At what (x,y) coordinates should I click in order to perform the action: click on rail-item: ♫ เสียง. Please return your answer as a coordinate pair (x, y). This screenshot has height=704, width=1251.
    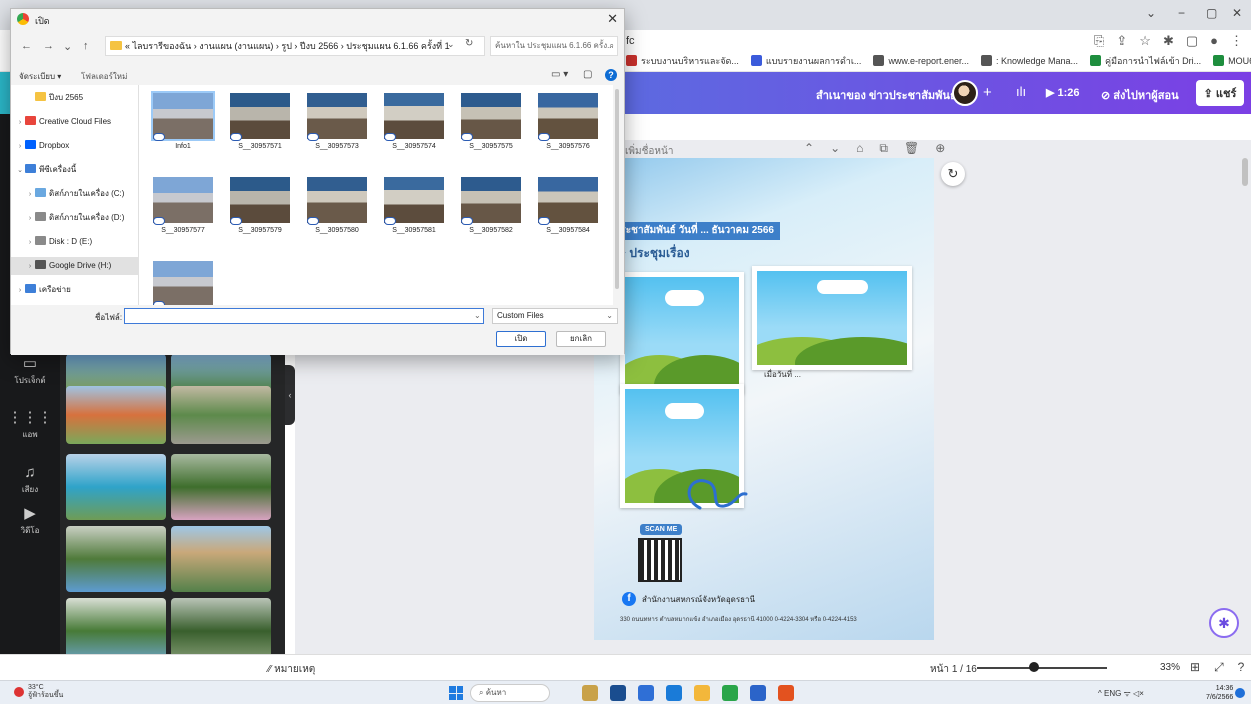
    Looking at the image, I should click on (30, 480).